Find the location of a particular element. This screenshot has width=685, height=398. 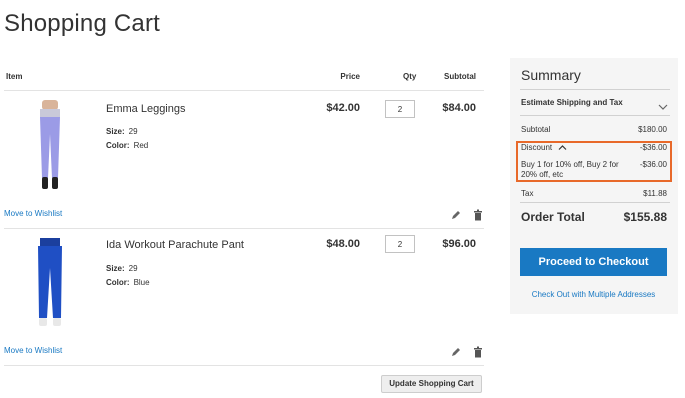

header-divider is located at coordinates (244, 90).